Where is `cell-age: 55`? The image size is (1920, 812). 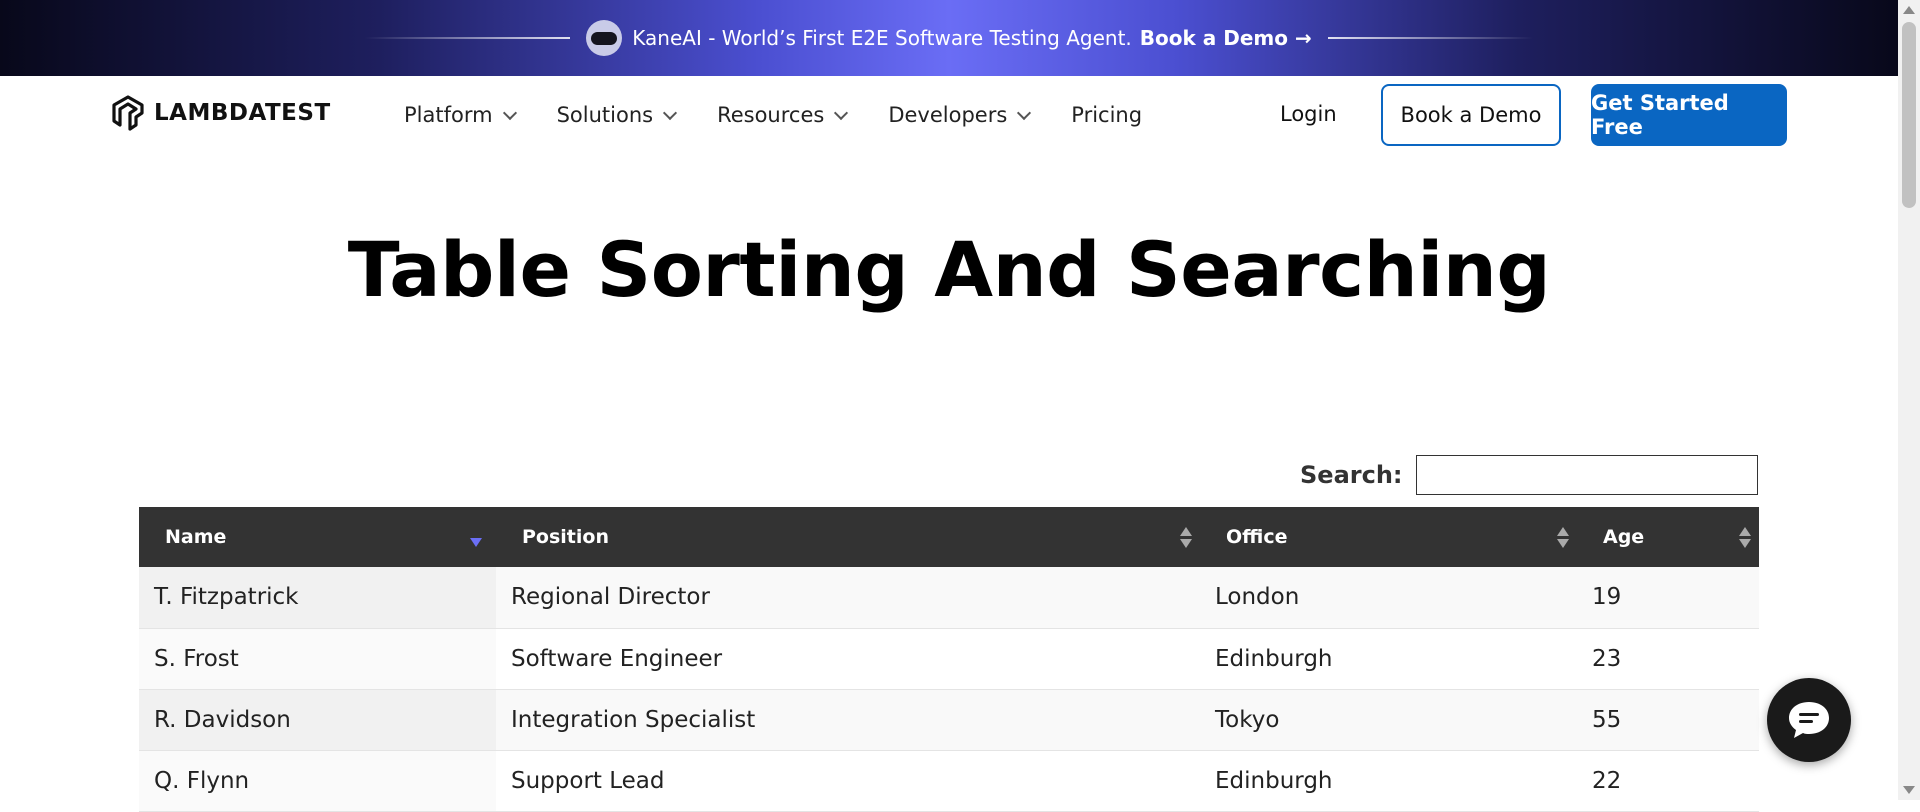
cell-age: 55 is located at coordinates (1607, 719).